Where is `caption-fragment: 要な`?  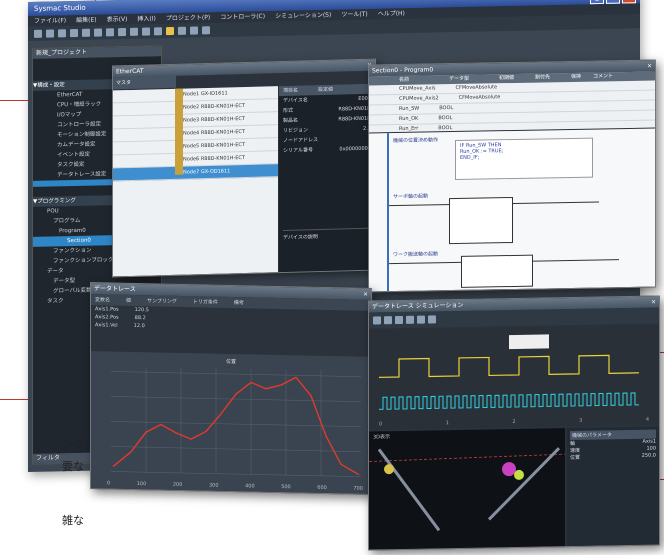
caption-fragment: 要な is located at coordinates (73, 466).